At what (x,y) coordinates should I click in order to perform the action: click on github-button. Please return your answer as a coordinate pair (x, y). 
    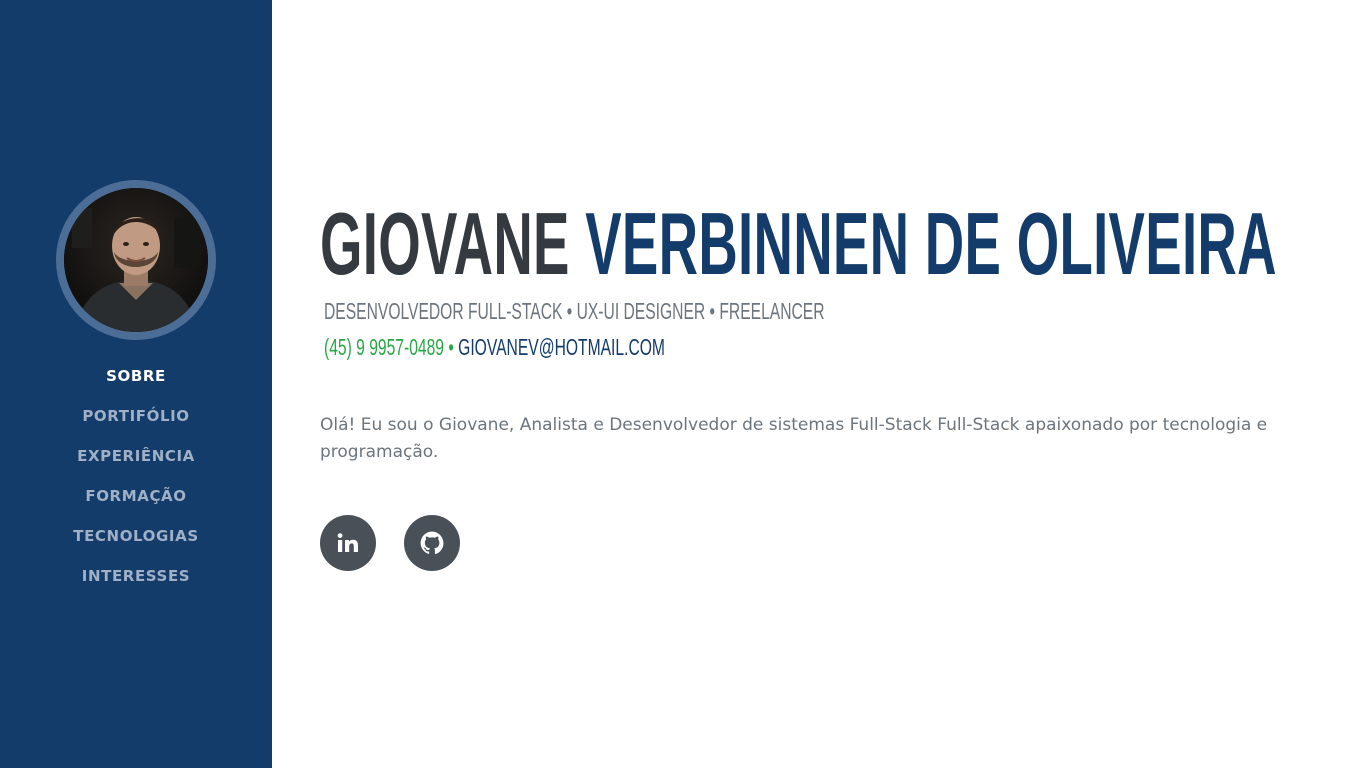
    Looking at the image, I should click on (432, 543).